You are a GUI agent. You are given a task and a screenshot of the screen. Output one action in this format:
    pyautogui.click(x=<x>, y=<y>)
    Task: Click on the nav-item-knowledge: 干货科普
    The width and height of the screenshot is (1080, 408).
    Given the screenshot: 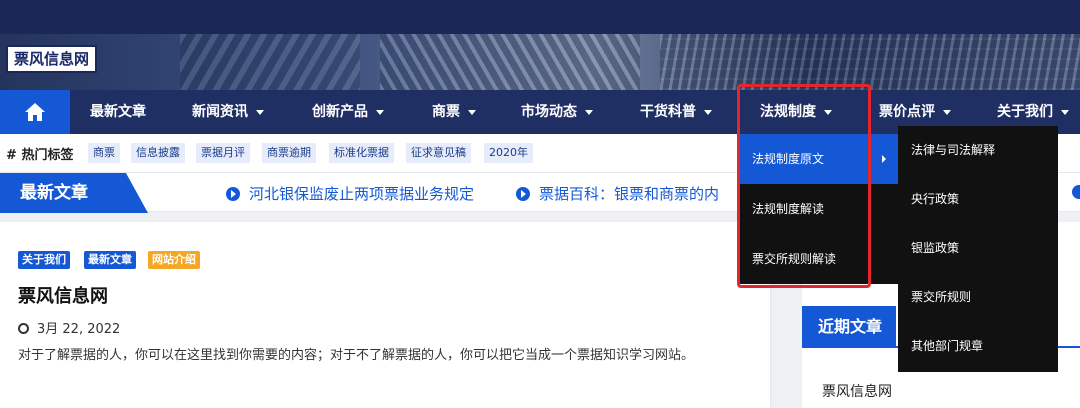 What is the action you would take?
    pyautogui.click(x=676, y=112)
    